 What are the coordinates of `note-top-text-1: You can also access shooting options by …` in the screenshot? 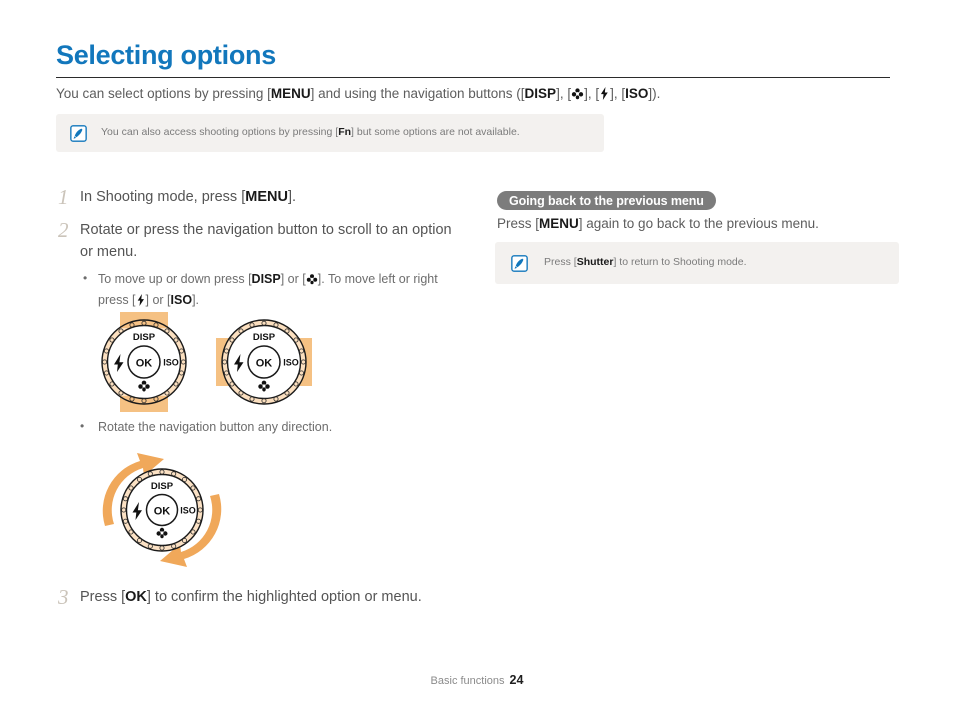 It's located at (220, 132).